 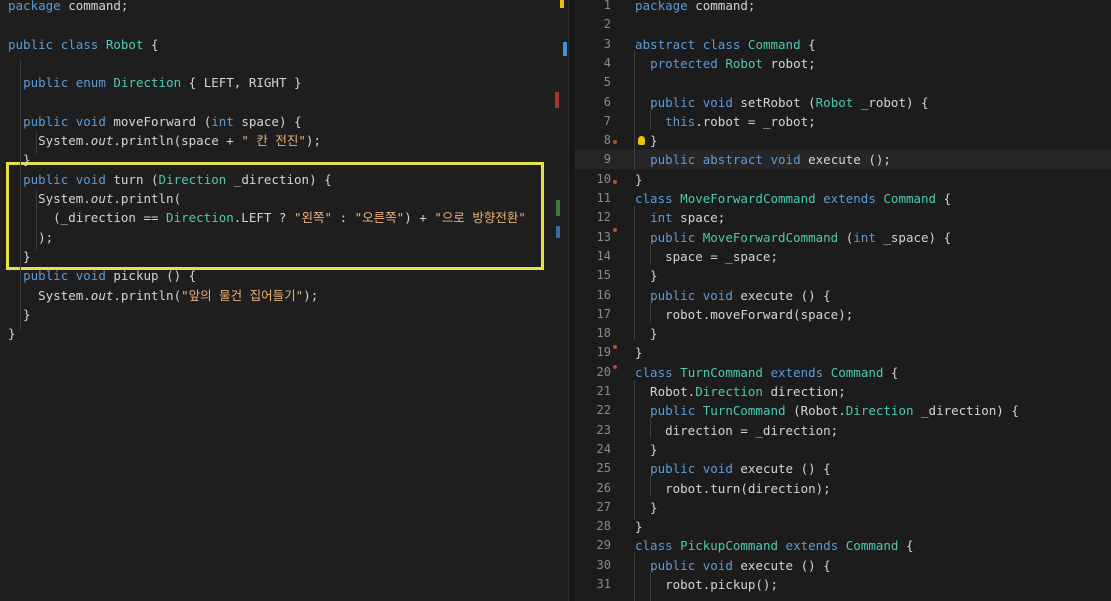 I want to click on code-row: 15 }, so click(x=843, y=275).